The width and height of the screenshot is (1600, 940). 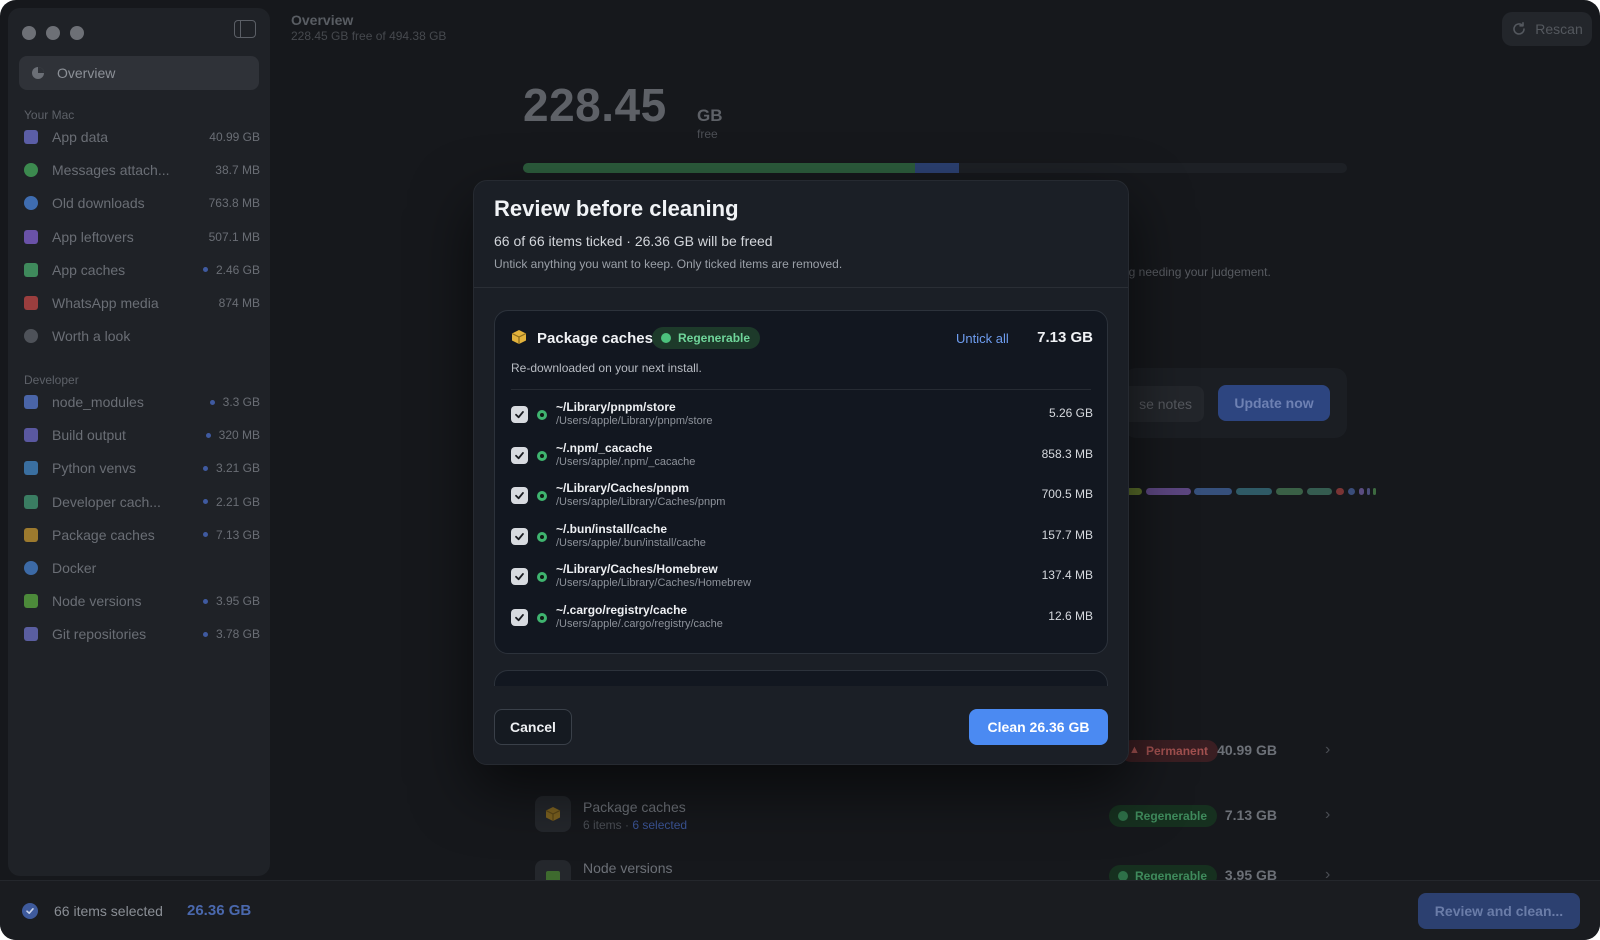 What do you see at coordinates (1274, 403) in the screenshot?
I see `update-now-button: Update now` at bounding box center [1274, 403].